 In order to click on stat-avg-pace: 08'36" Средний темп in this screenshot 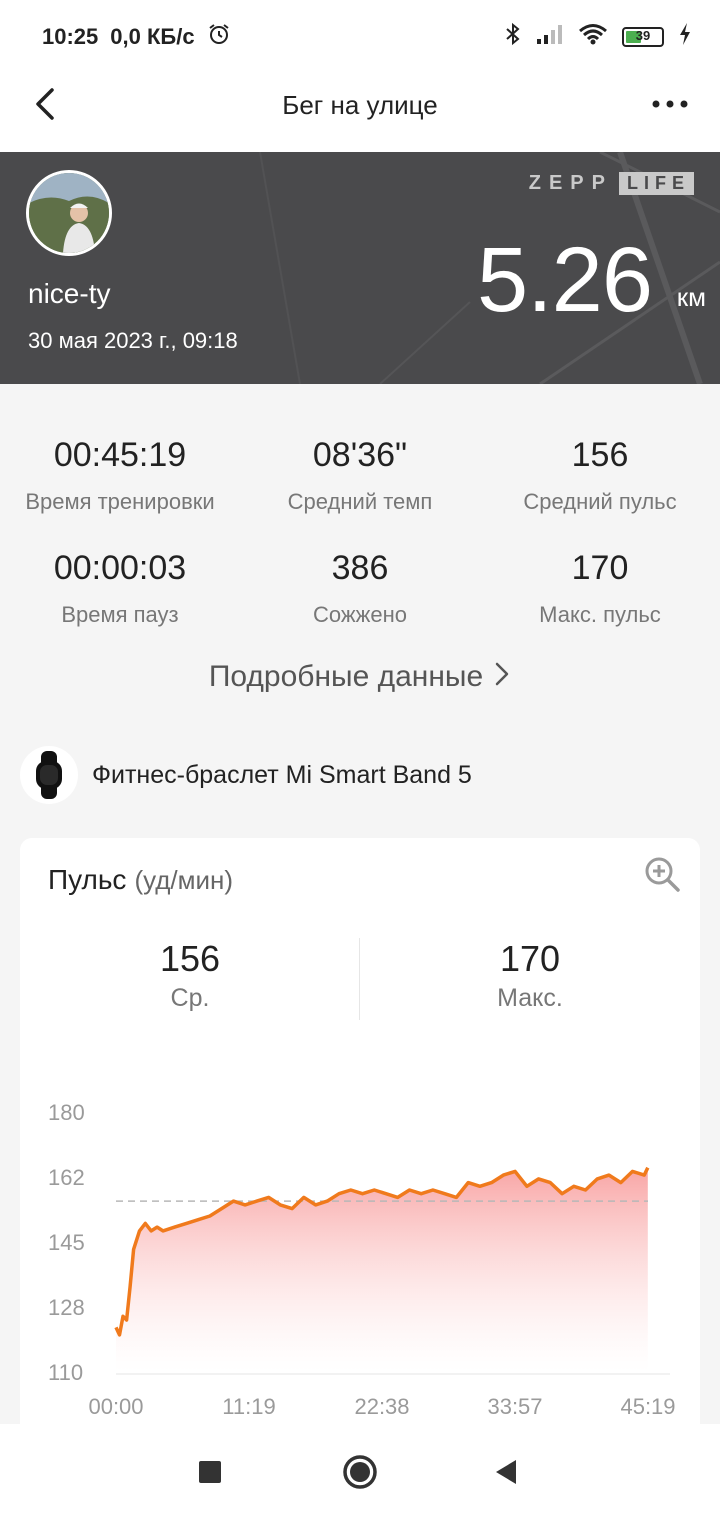, I will do `click(360, 475)`.